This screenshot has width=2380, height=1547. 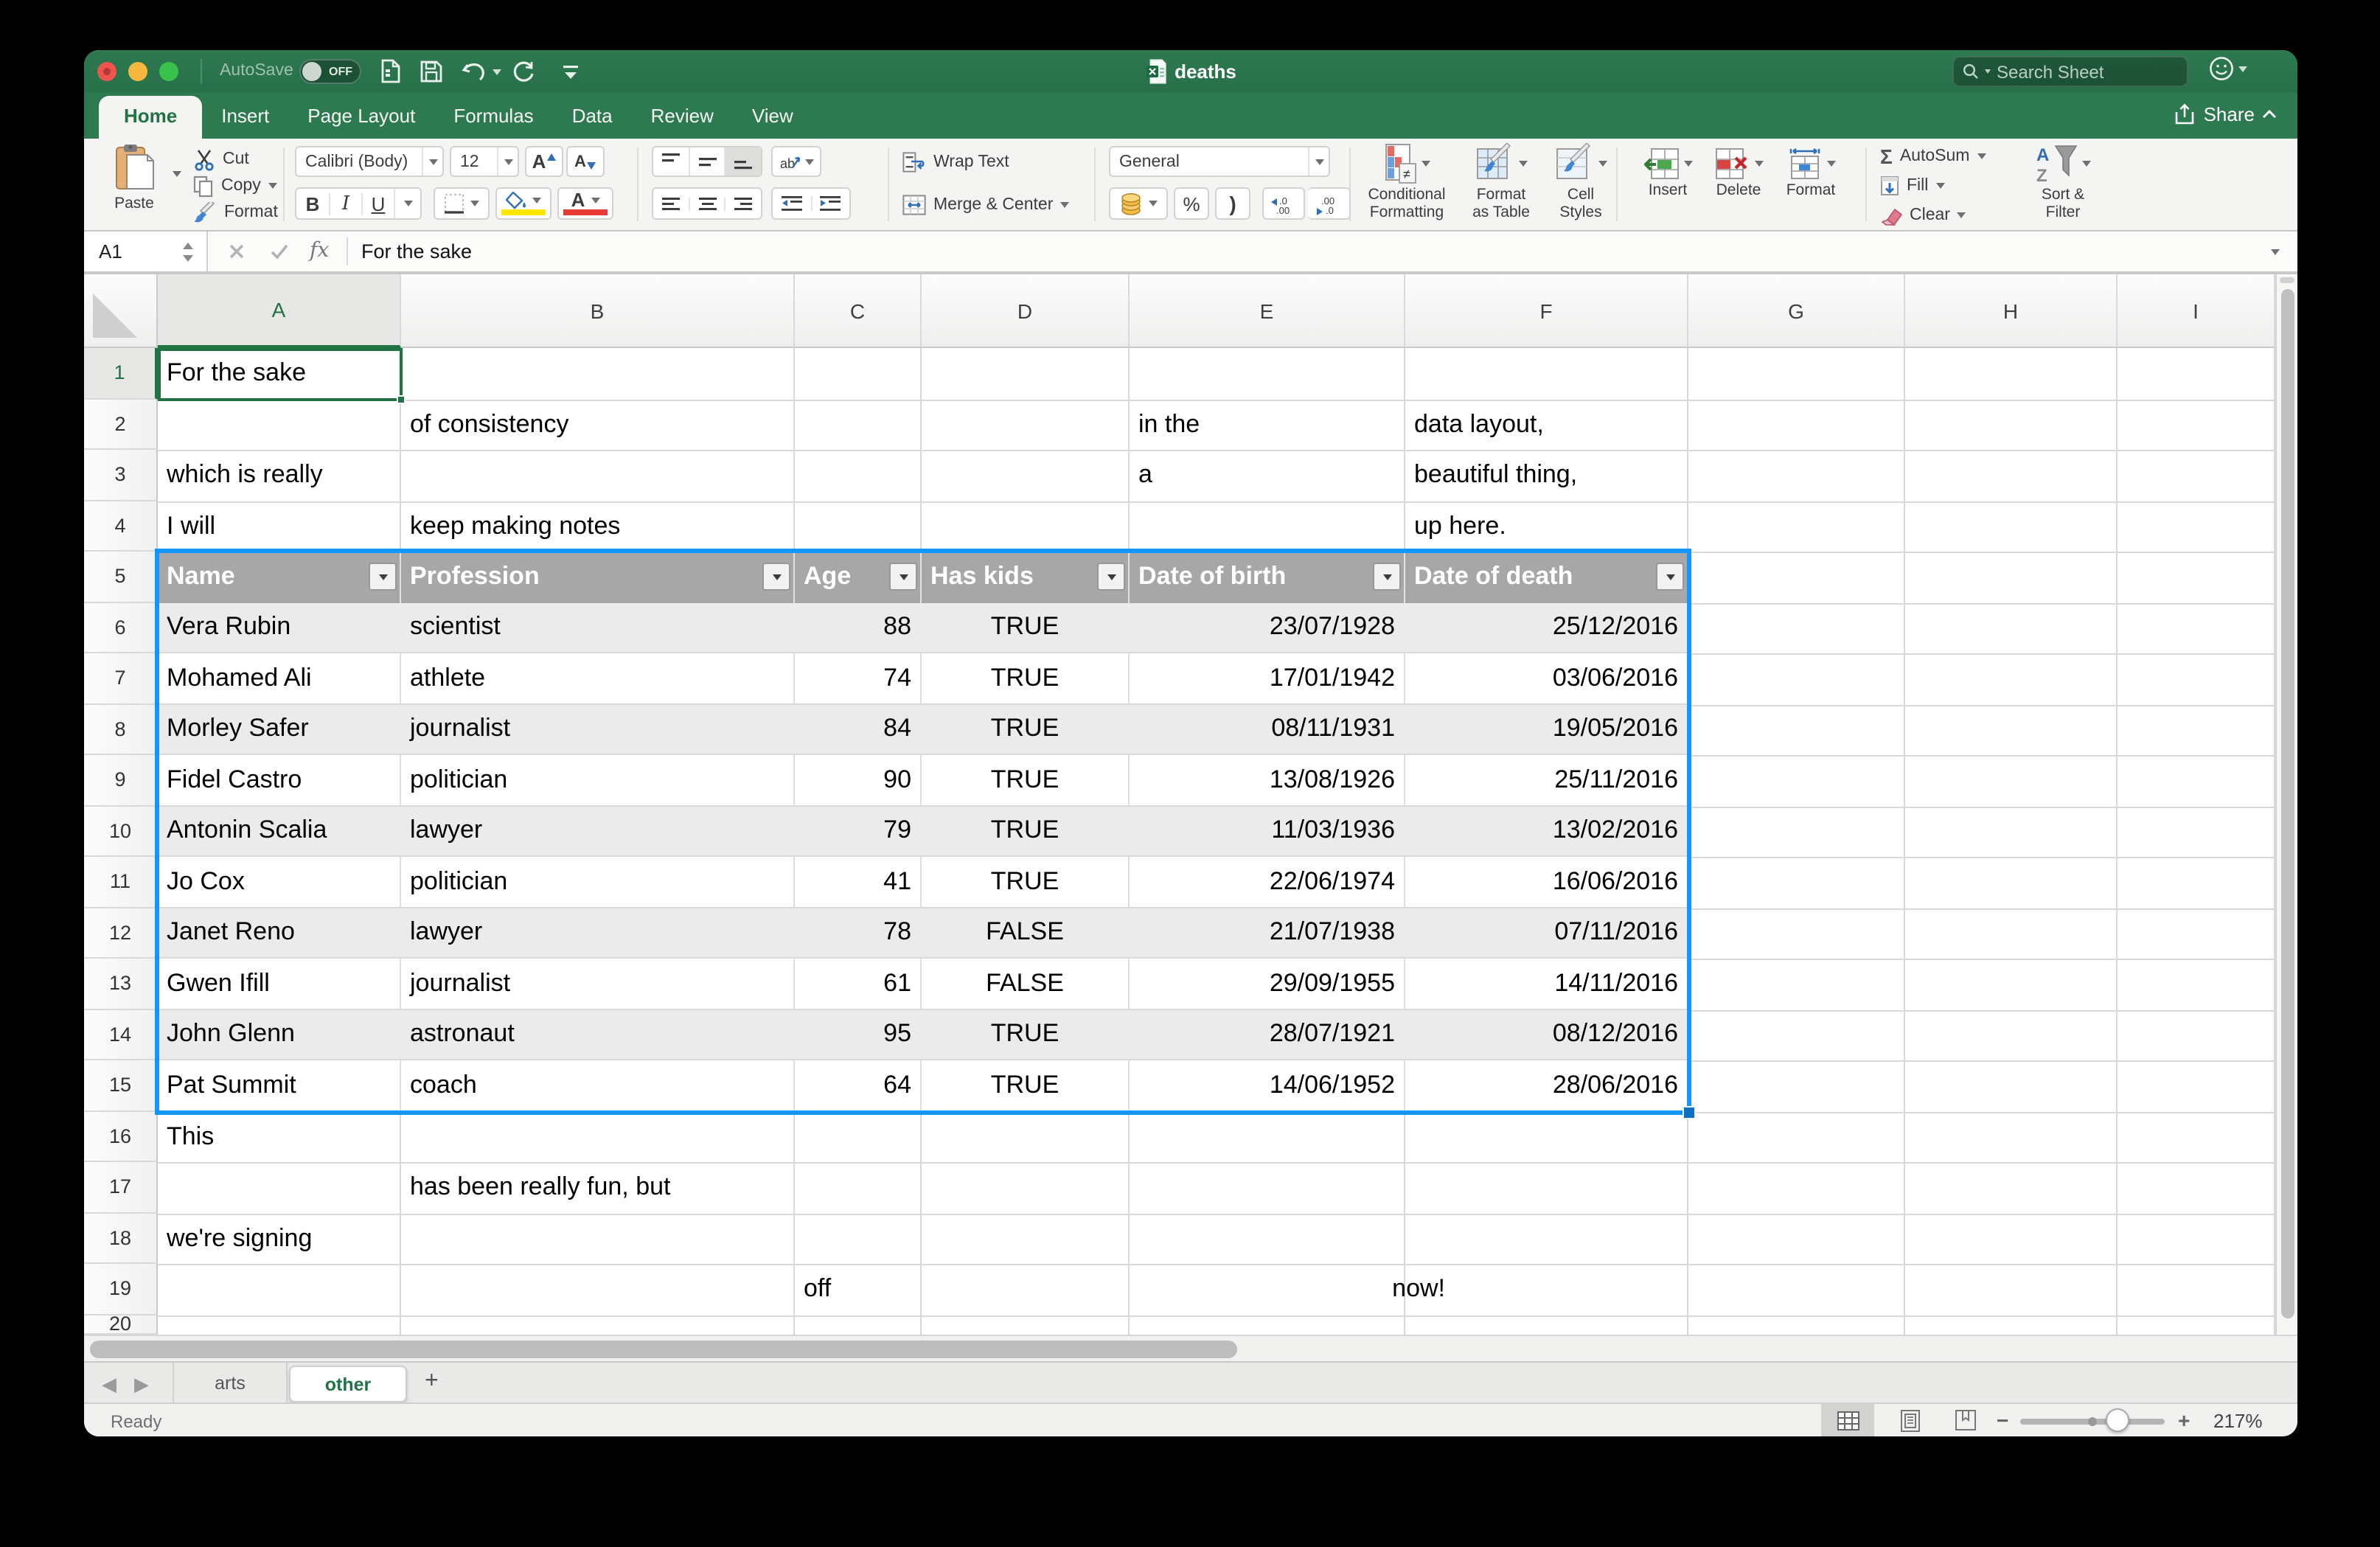 What do you see at coordinates (1267, 424) in the screenshot?
I see `cell-e2: in the` at bounding box center [1267, 424].